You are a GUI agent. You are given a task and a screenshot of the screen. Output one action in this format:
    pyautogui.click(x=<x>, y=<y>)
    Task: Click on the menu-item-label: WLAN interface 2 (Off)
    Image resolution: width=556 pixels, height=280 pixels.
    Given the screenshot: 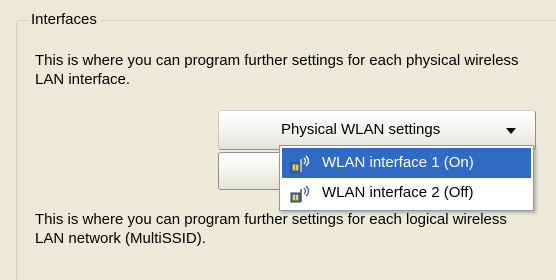 What is the action you would take?
    pyautogui.click(x=398, y=192)
    